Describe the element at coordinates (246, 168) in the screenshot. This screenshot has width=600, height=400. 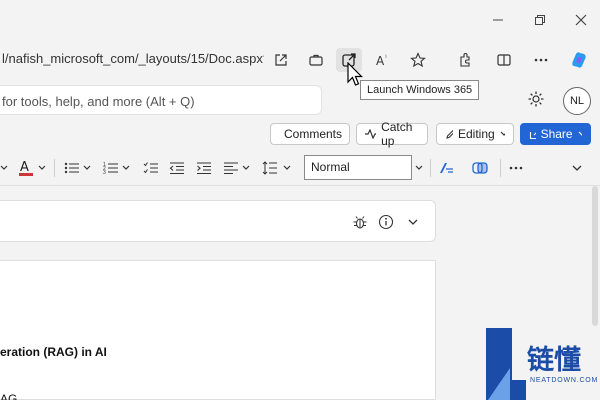
I see `align-chevron-icon` at that location.